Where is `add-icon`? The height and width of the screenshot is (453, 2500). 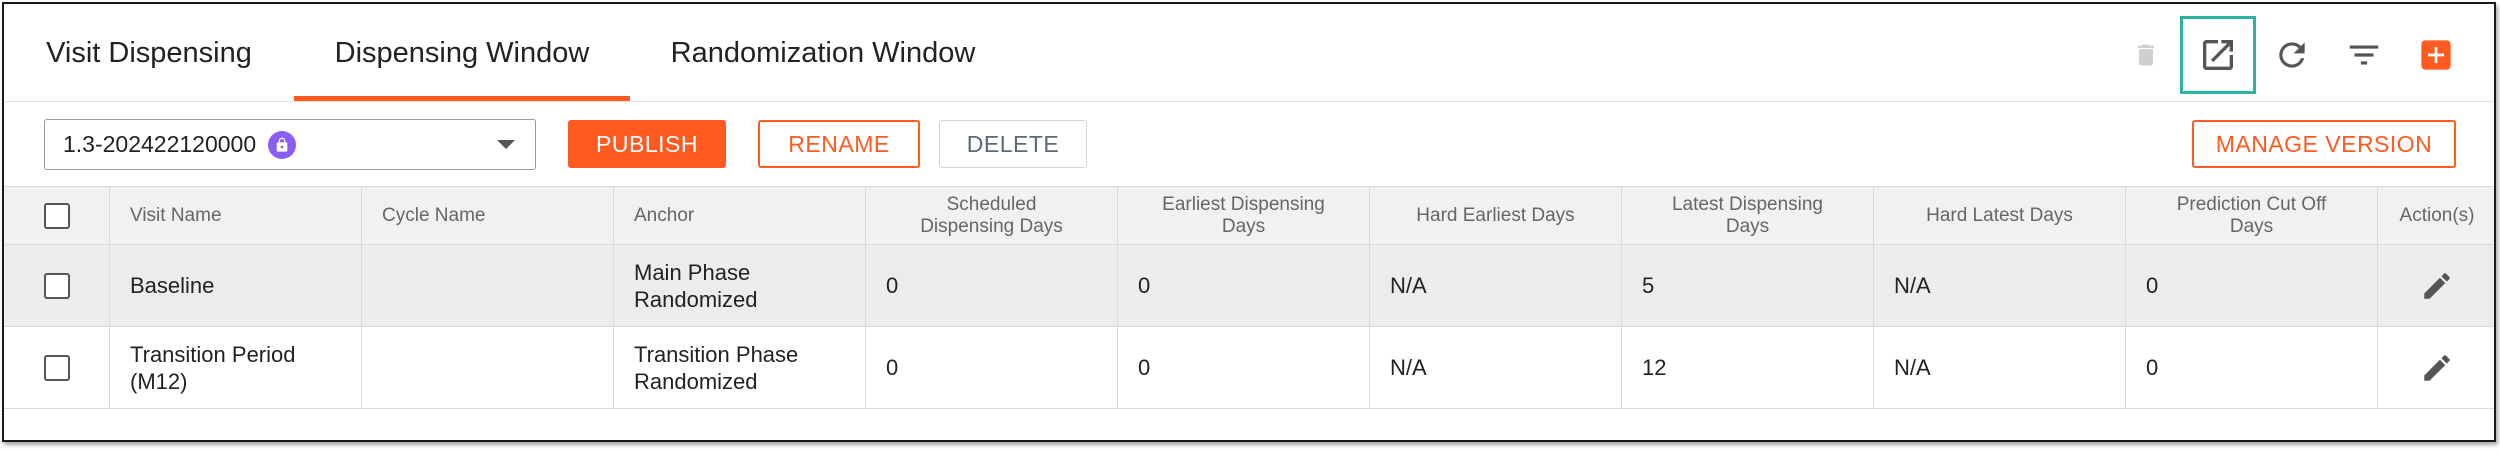
add-icon is located at coordinates (2436, 55).